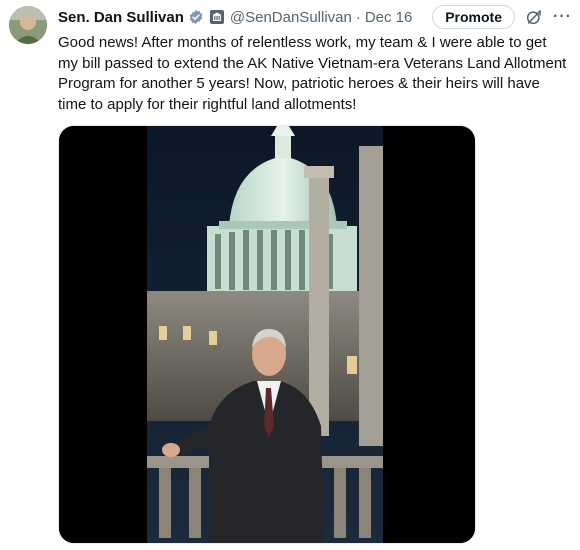  I want to click on verified-badge-icon, so click(196, 17).